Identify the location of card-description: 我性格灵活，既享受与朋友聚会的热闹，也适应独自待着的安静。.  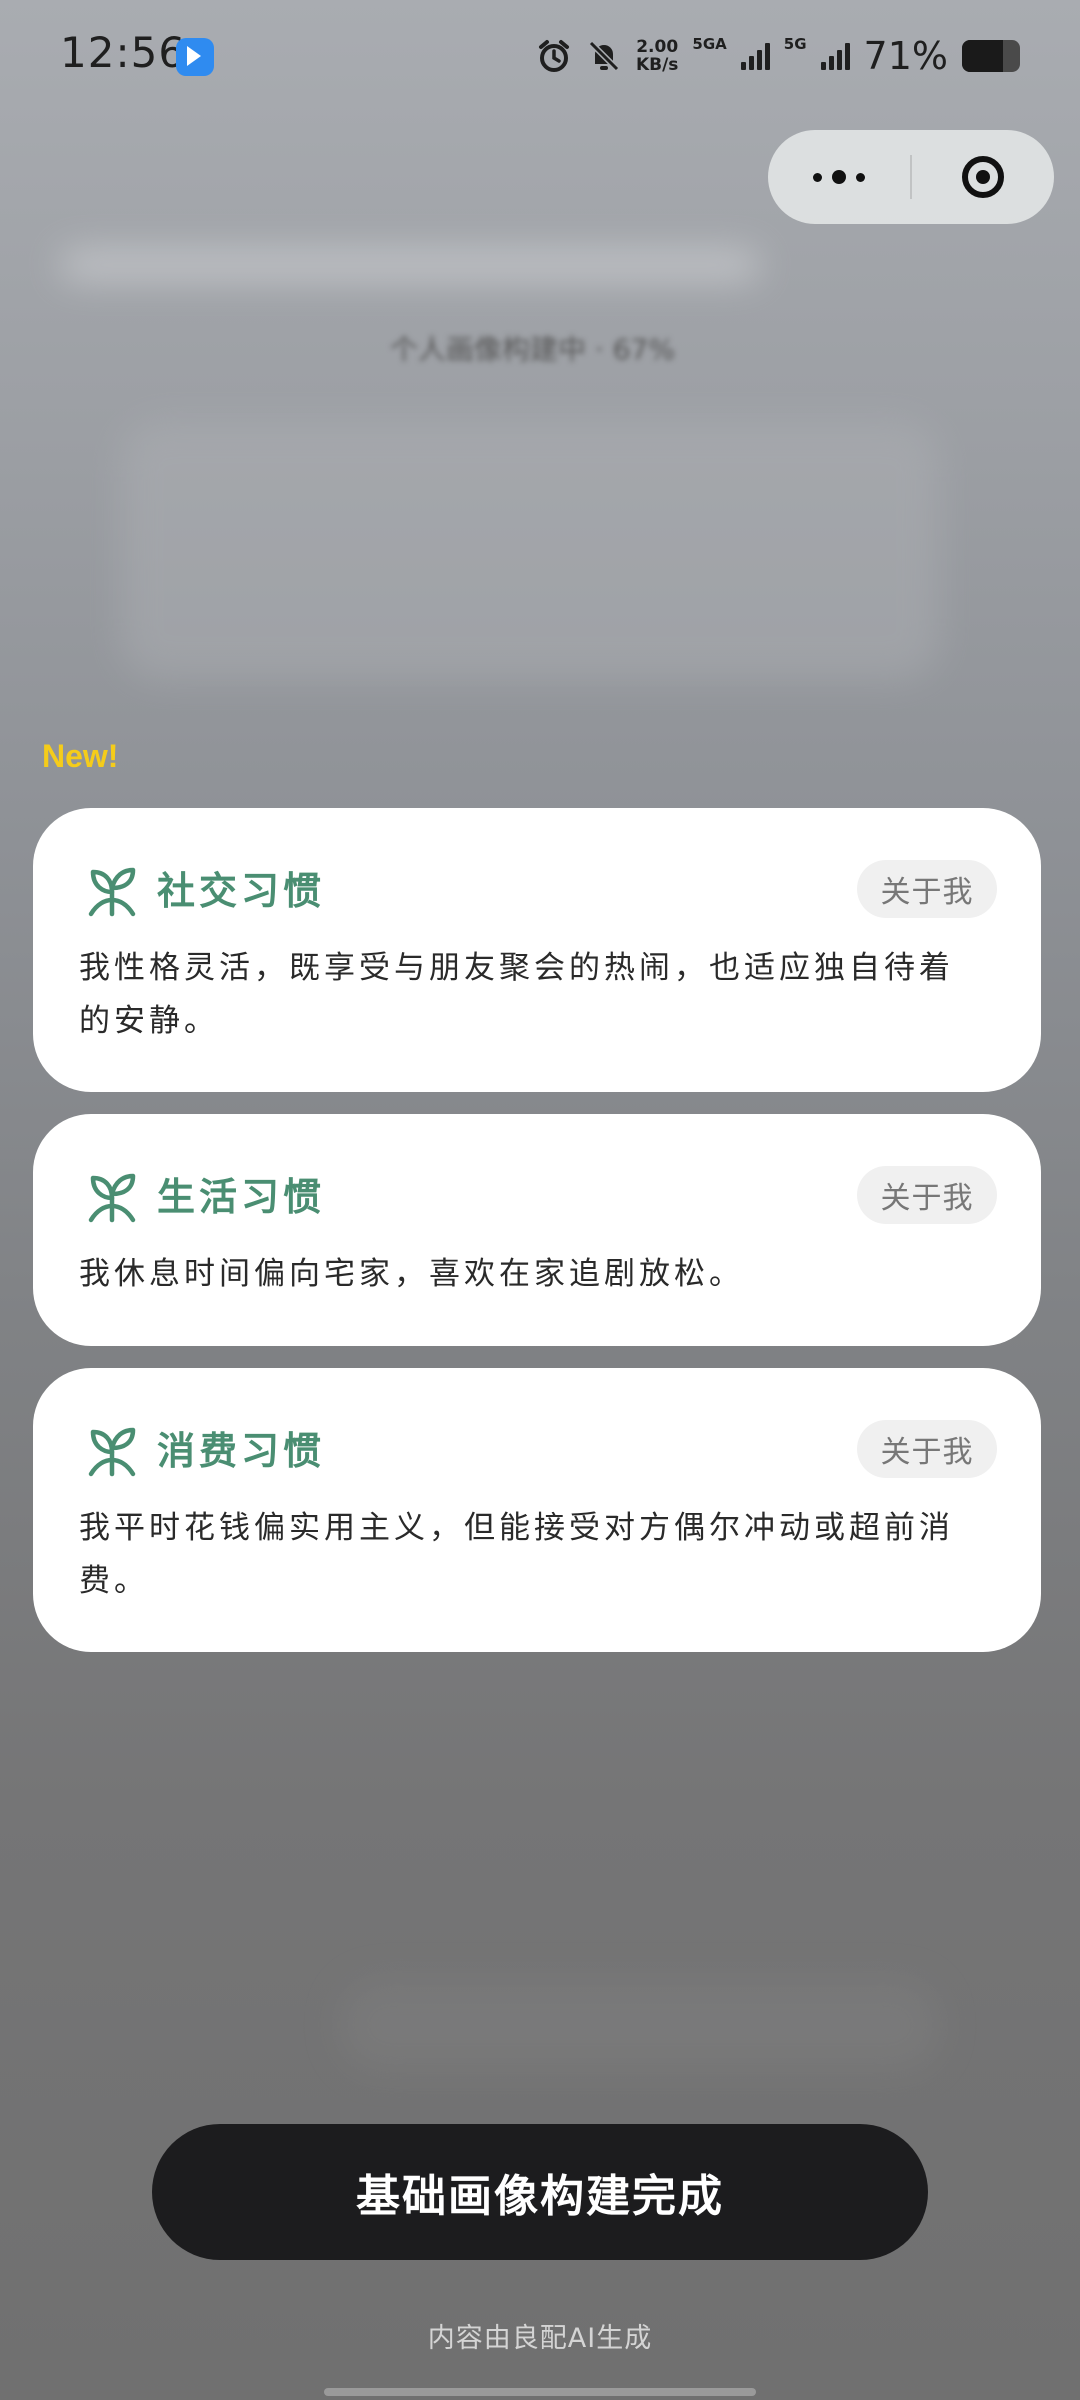
(516, 994).